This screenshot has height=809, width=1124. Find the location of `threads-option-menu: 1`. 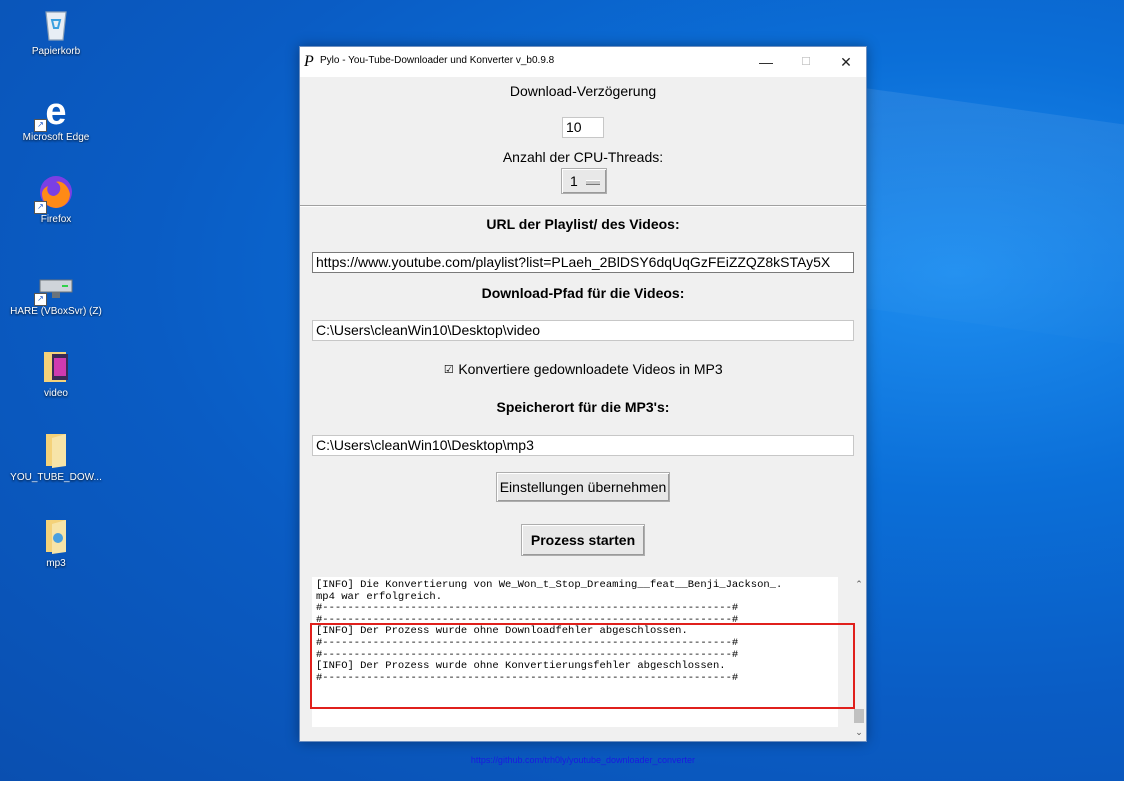

threads-option-menu: 1 is located at coordinates (584, 181).